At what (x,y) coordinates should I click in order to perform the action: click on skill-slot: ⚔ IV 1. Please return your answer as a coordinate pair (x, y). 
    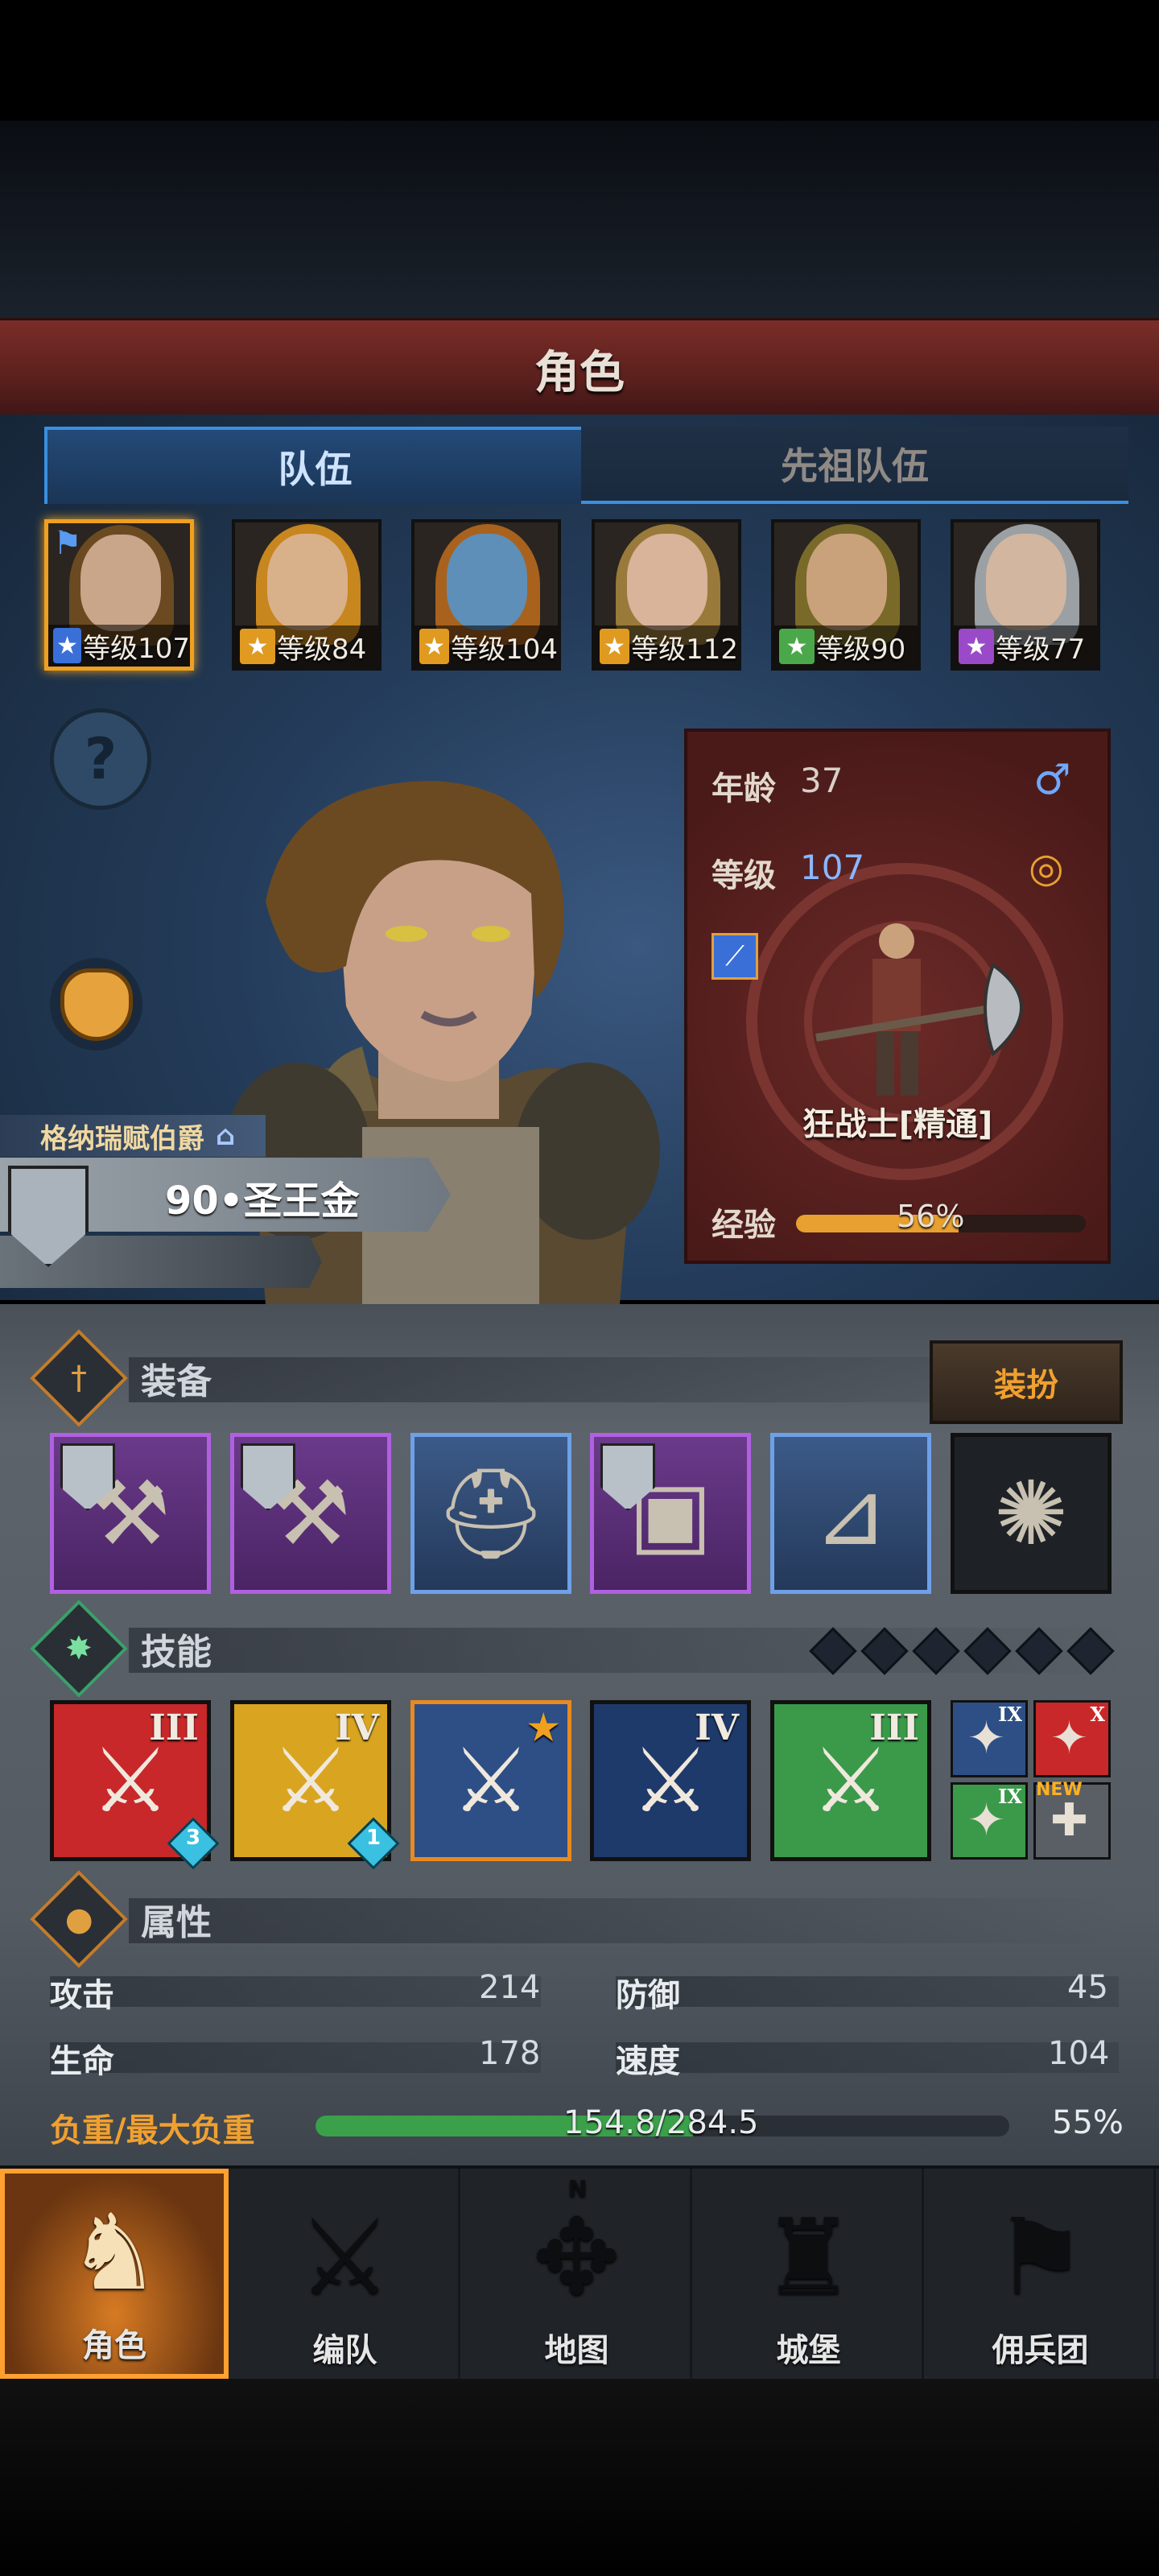
    Looking at the image, I should click on (315, 1785).